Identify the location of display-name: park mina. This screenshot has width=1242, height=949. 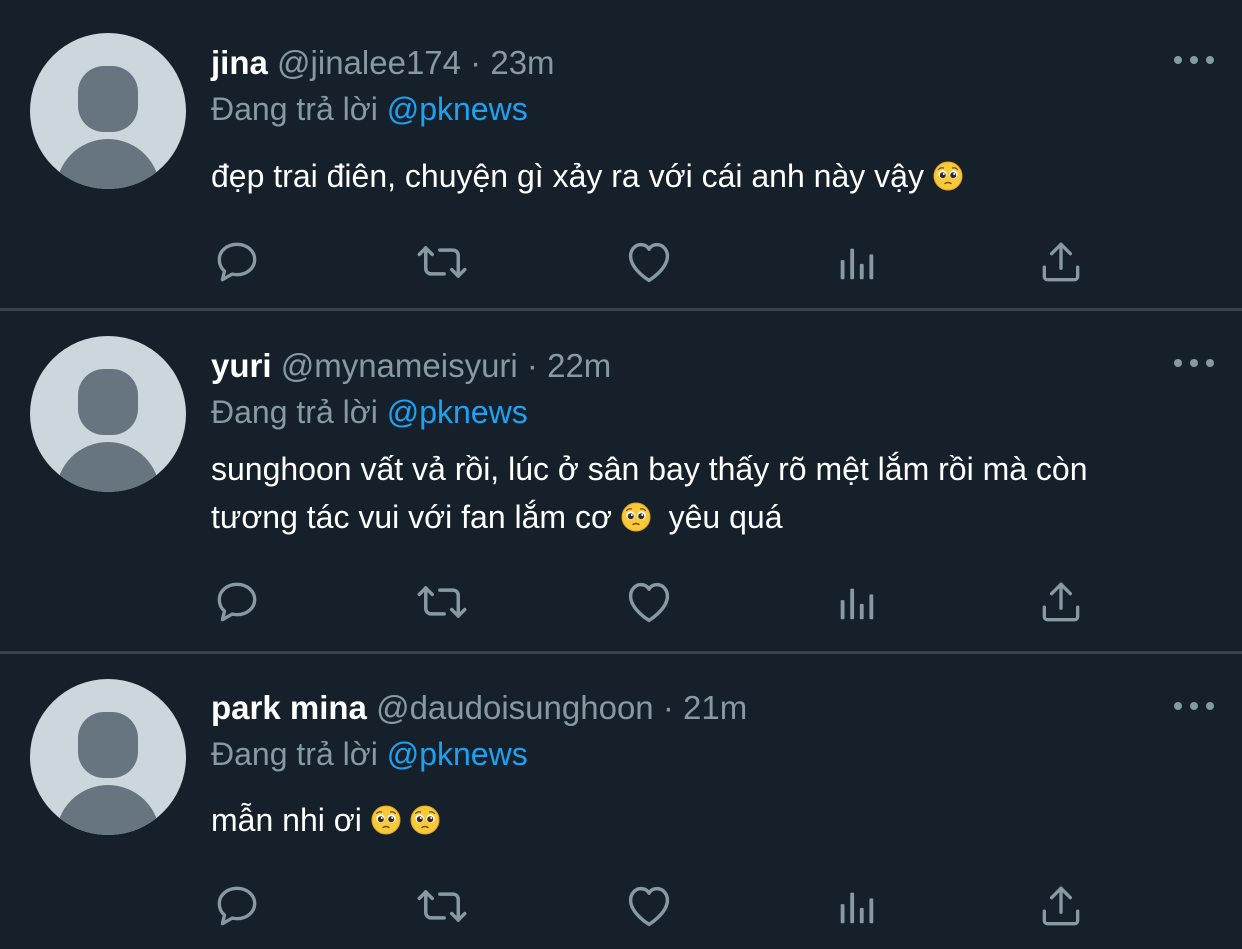
(289, 707).